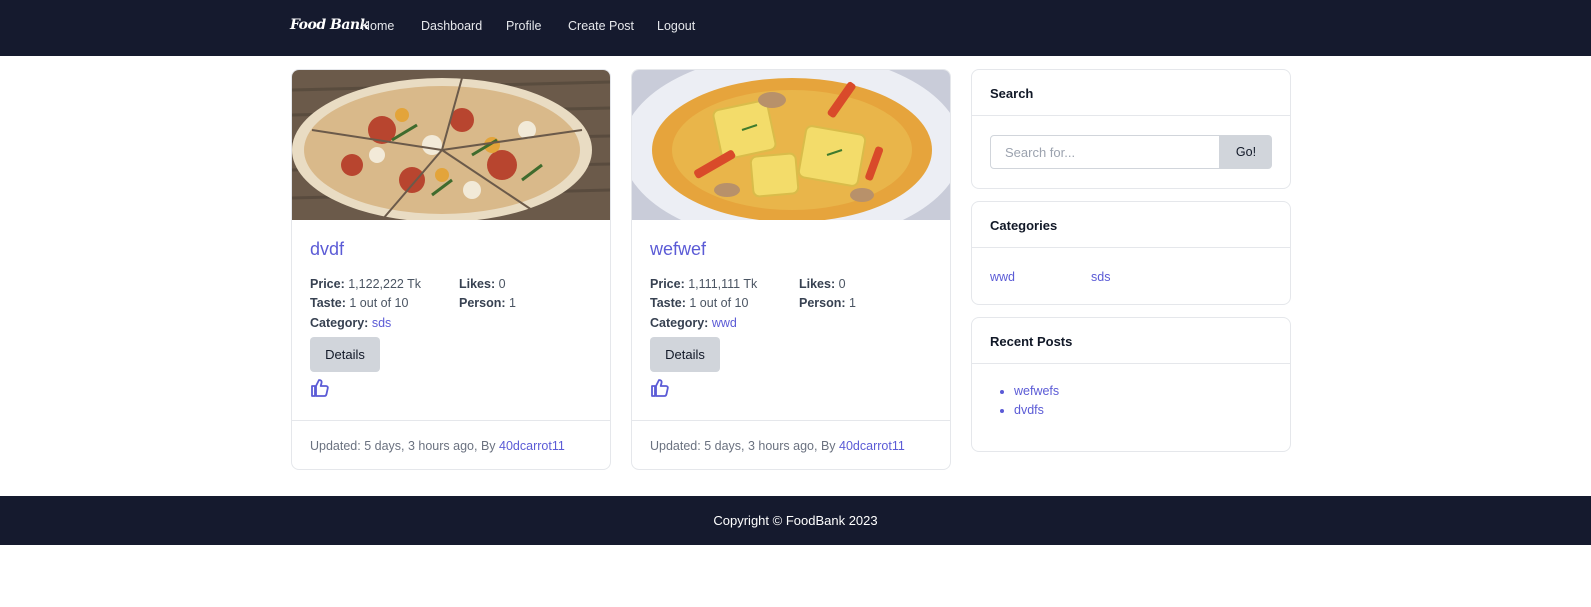 The width and height of the screenshot is (1591, 607). What do you see at coordinates (1131, 341) in the screenshot?
I see `recent-posts-panel-title: Recent Posts` at bounding box center [1131, 341].